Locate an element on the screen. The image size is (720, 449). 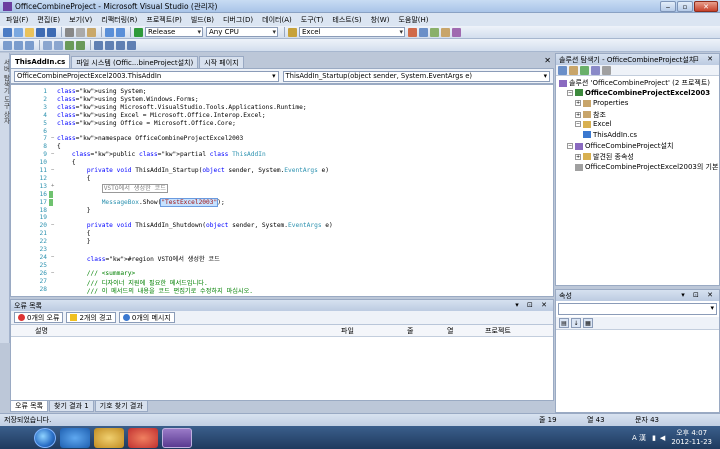
menu-item: 빌드(B) is located at coordinates (202, 20).